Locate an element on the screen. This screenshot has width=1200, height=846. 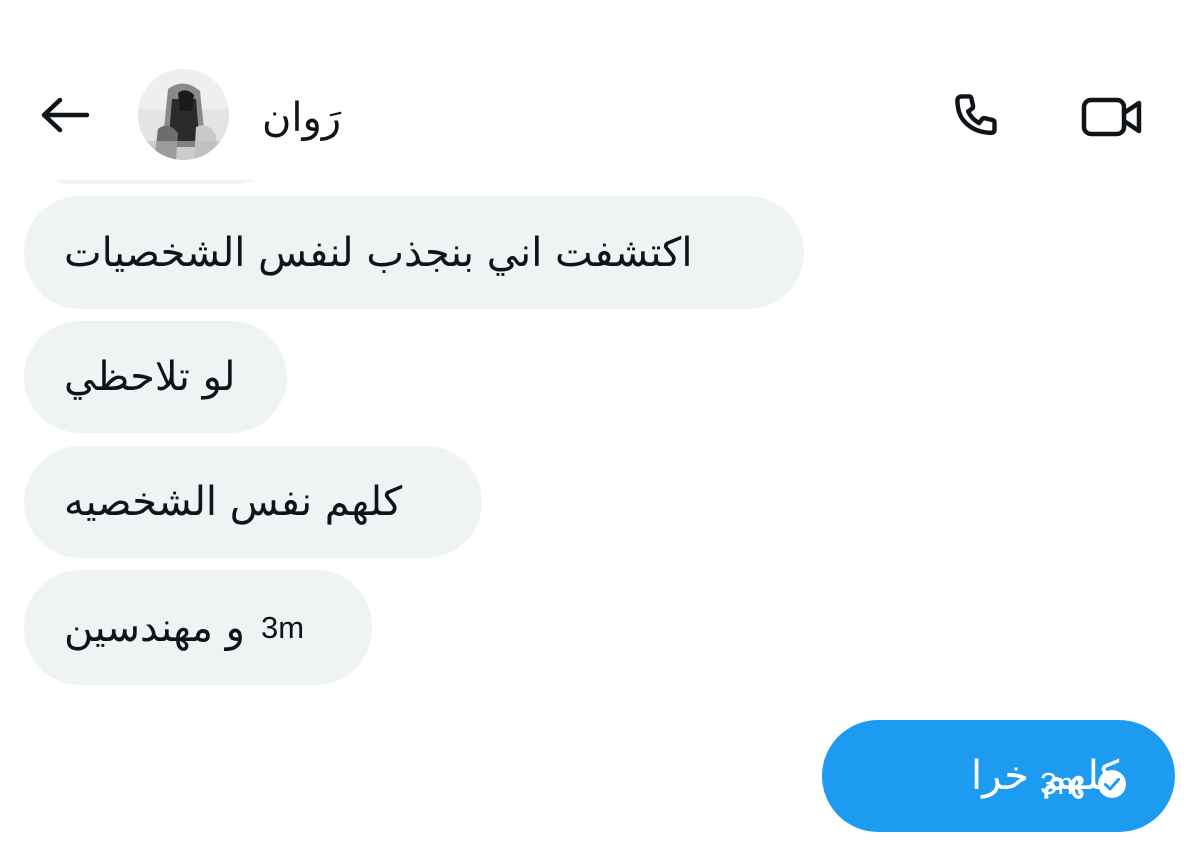
contact-name: رَوان is located at coordinates (301, 118).